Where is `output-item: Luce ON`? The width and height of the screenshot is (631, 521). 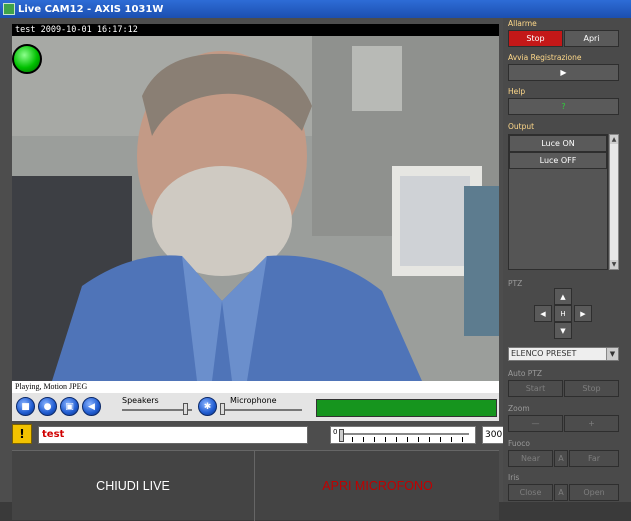 output-item: Luce ON is located at coordinates (558, 143).